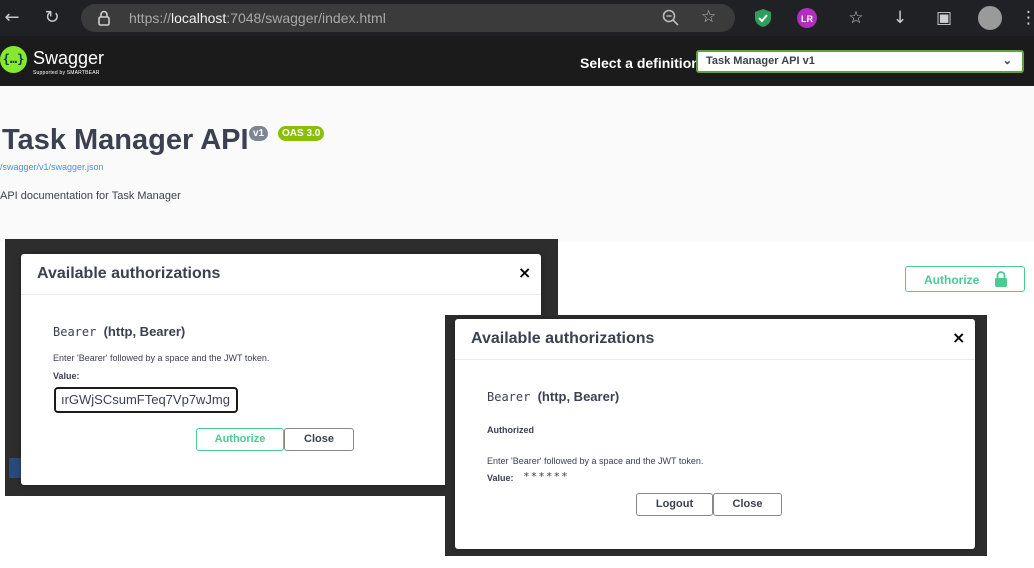 Image resolution: width=1034 pixels, height=568 pixels. Describe the element at coordinates (146, 400) in the screenshot. I see `token-input: ırGWjSCsumFTeq7Vp7wJmg` at that location.